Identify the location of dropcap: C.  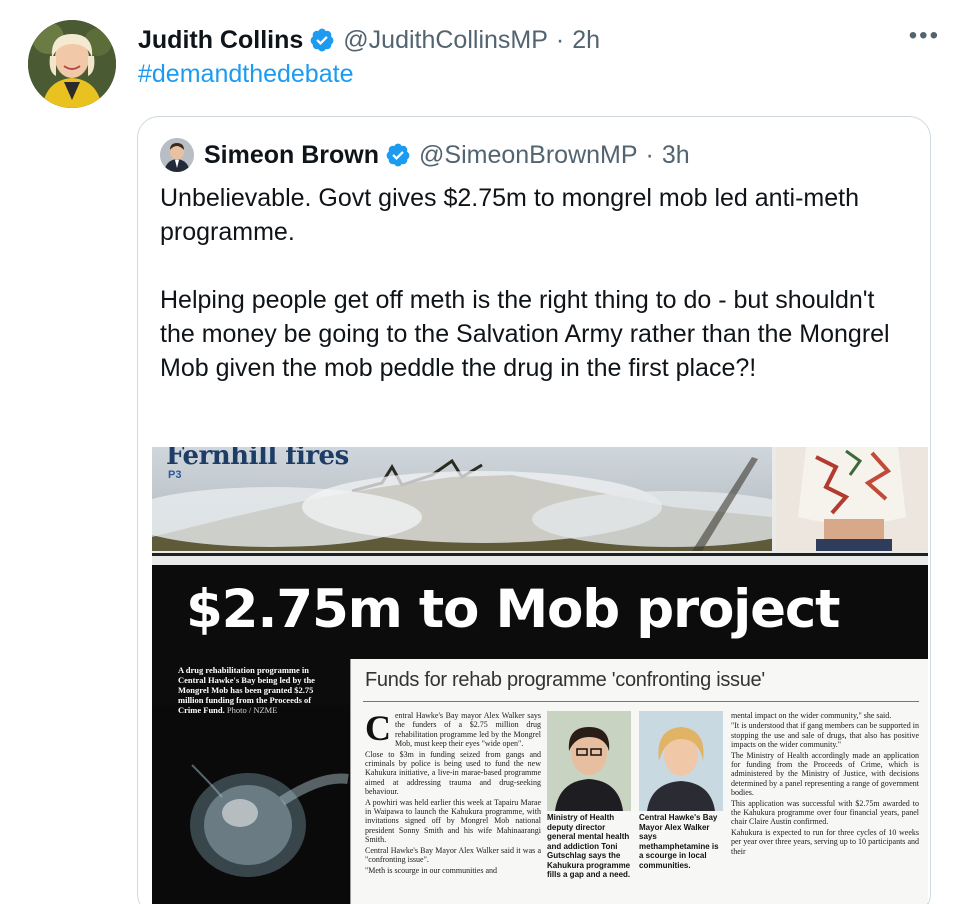
(378, 729).